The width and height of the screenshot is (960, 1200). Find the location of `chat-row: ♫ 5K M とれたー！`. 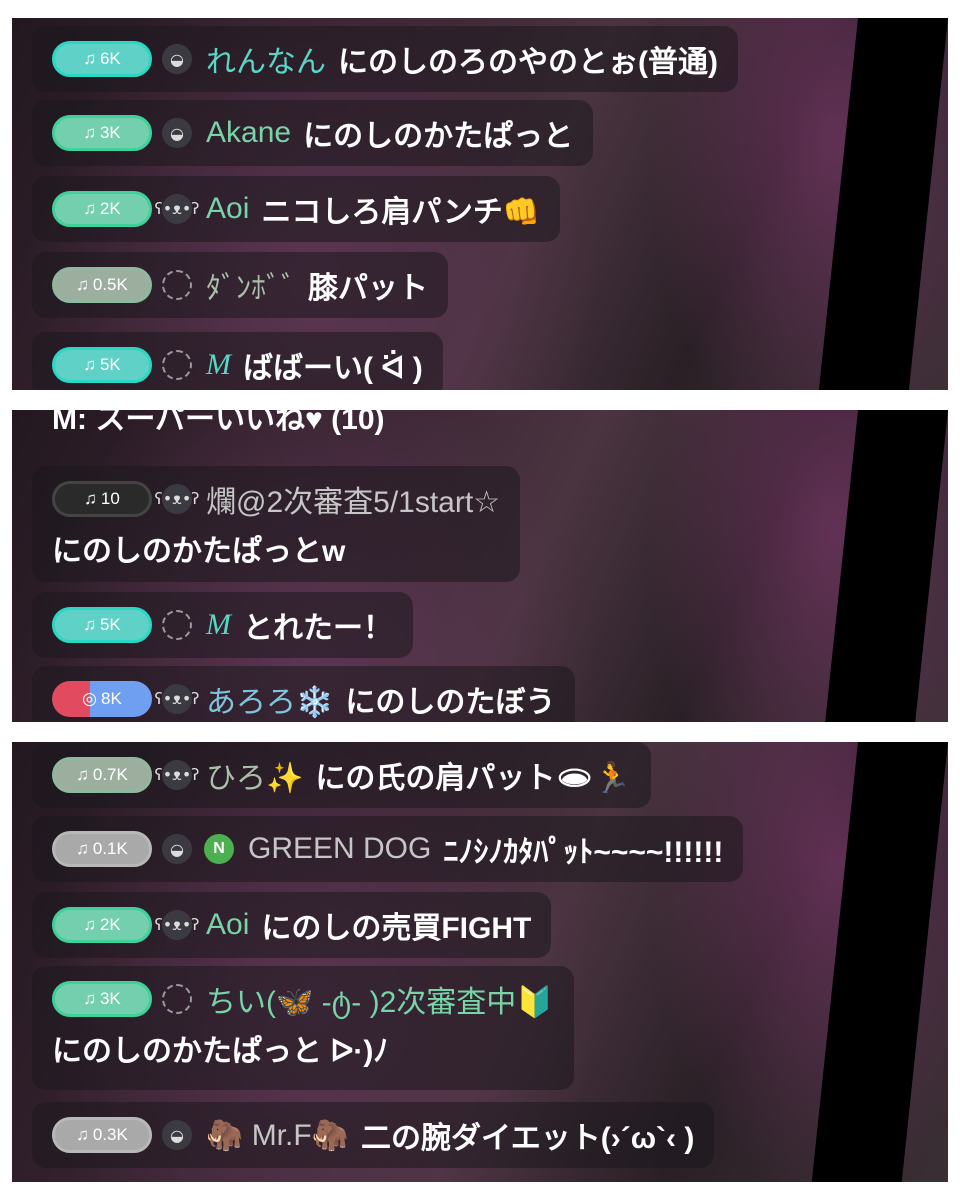

chat-row: ♫ 5K M とれたー！ is located at coordinates (222, 625).